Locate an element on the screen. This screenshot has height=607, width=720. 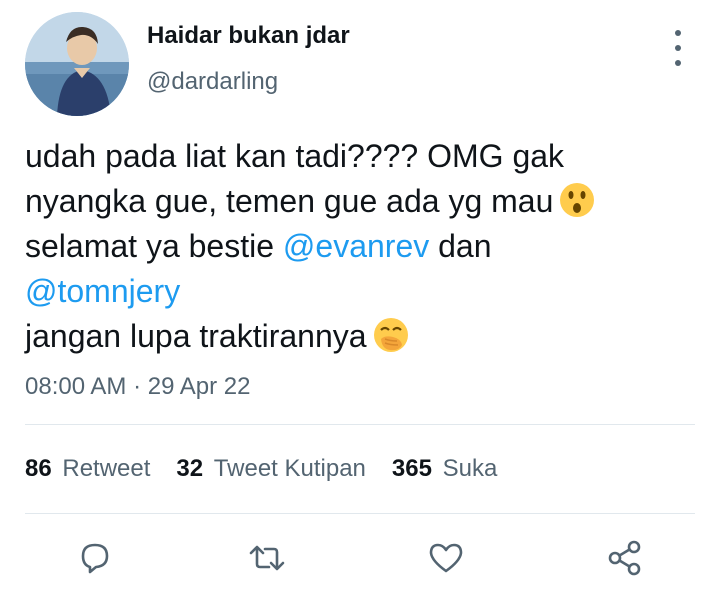
likes-label: Suka is located at coordinates (470, 468).